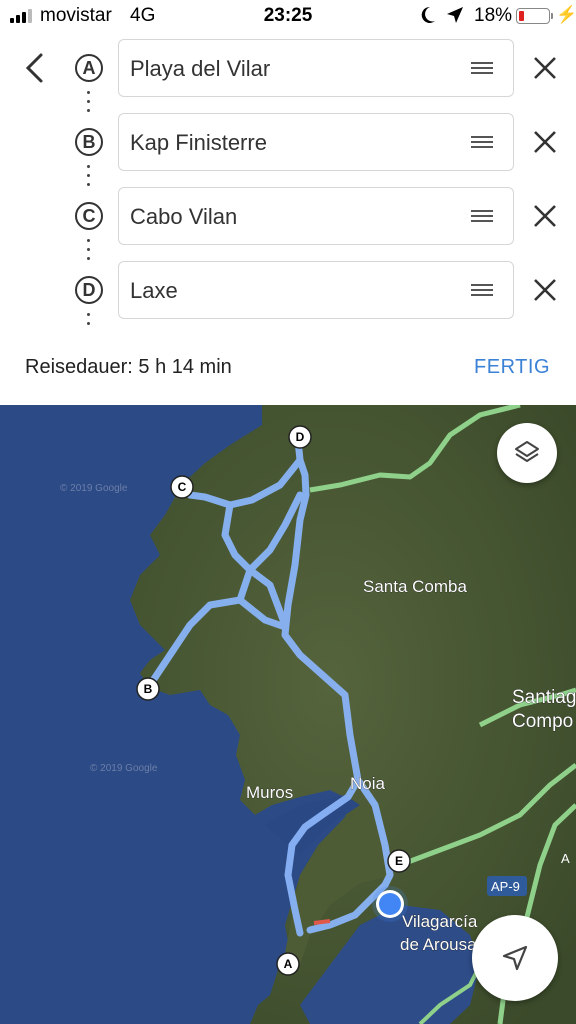 The height and width of the screenshot is (1024, 576). I want to click on svg-text: E, so click(399, 861).